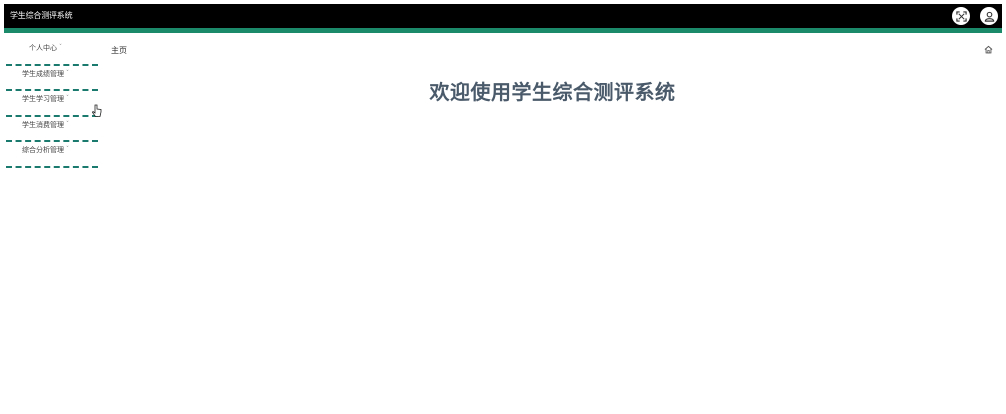  I want to click on user-icon, so click(989, 16).